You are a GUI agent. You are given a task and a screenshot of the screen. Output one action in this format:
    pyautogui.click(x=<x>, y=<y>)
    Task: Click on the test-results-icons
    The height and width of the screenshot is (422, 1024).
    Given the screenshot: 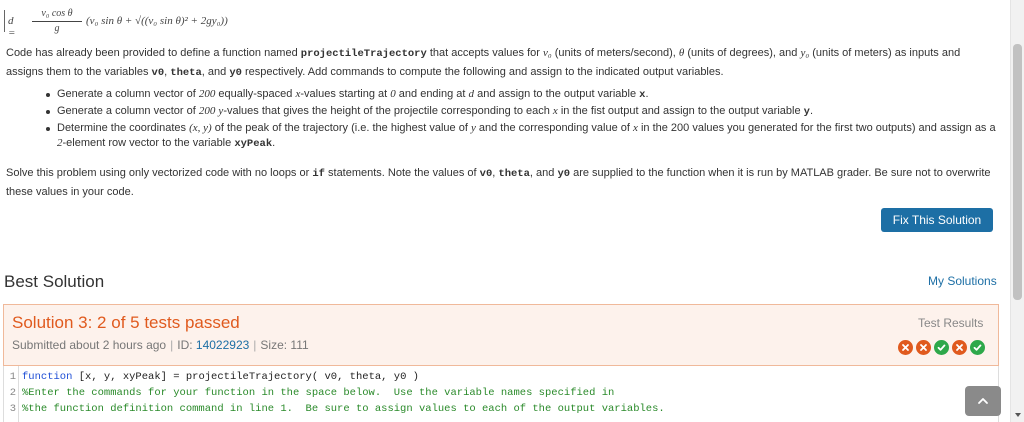 What is the action you would take?
    pyautogui.click(x=941, y=347)
    